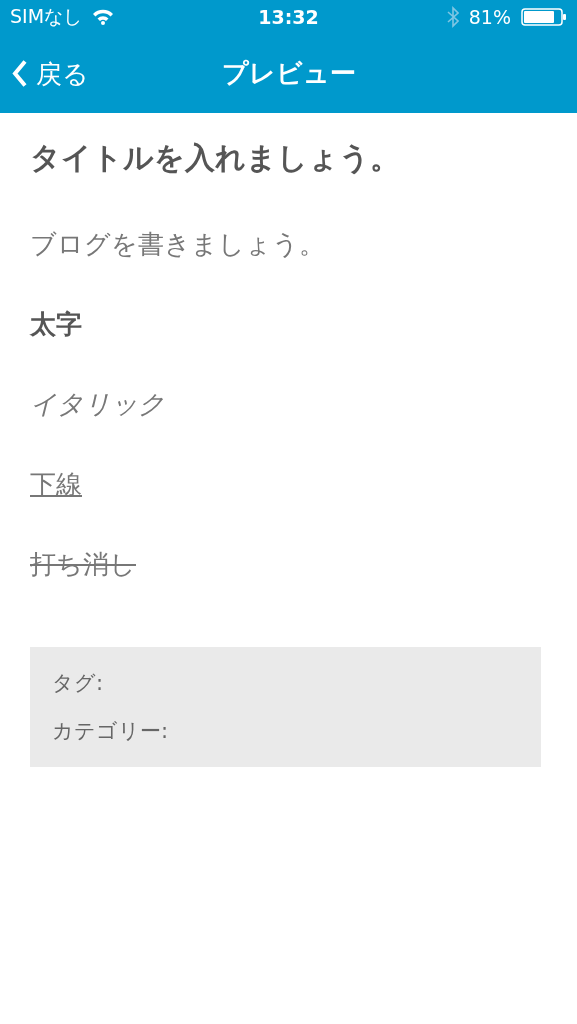 Image resolution: width=577 pixels, height=1024 pixels. Describe the element at coordinates (103, 17) in the screenshot. I see `wifi-icon` at that location.